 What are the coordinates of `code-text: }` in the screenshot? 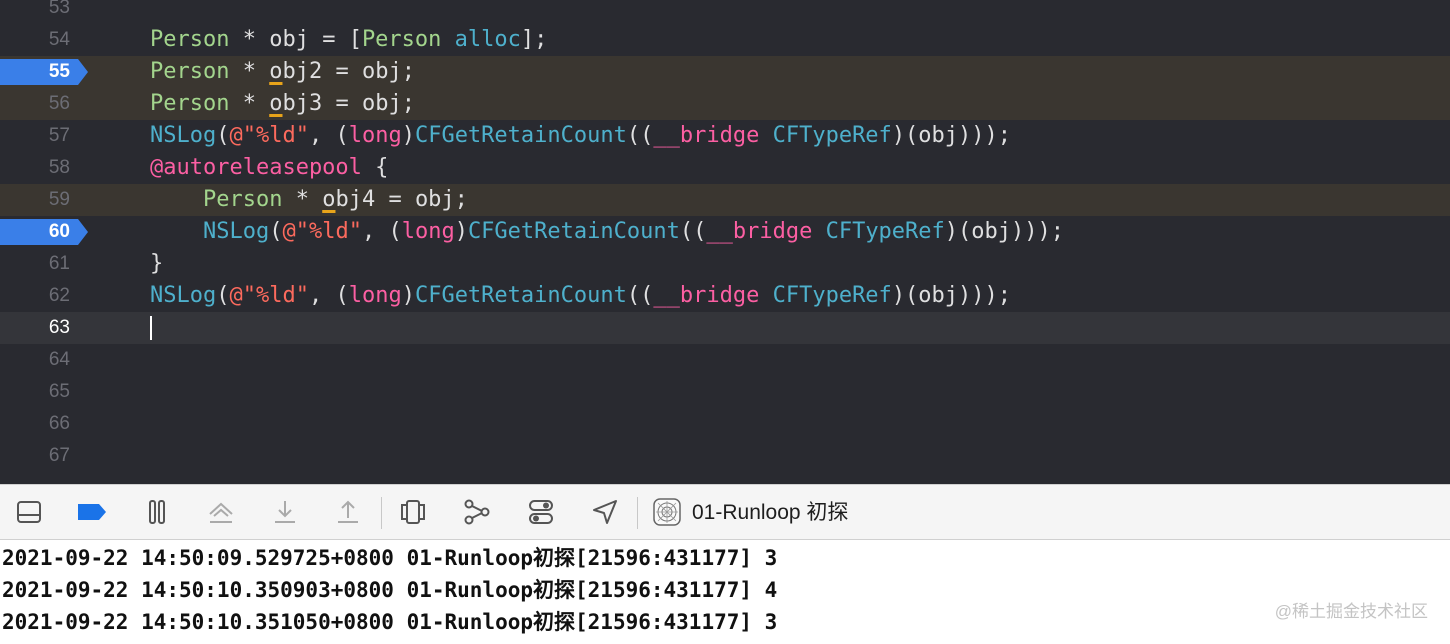 It's located at (156, 264).